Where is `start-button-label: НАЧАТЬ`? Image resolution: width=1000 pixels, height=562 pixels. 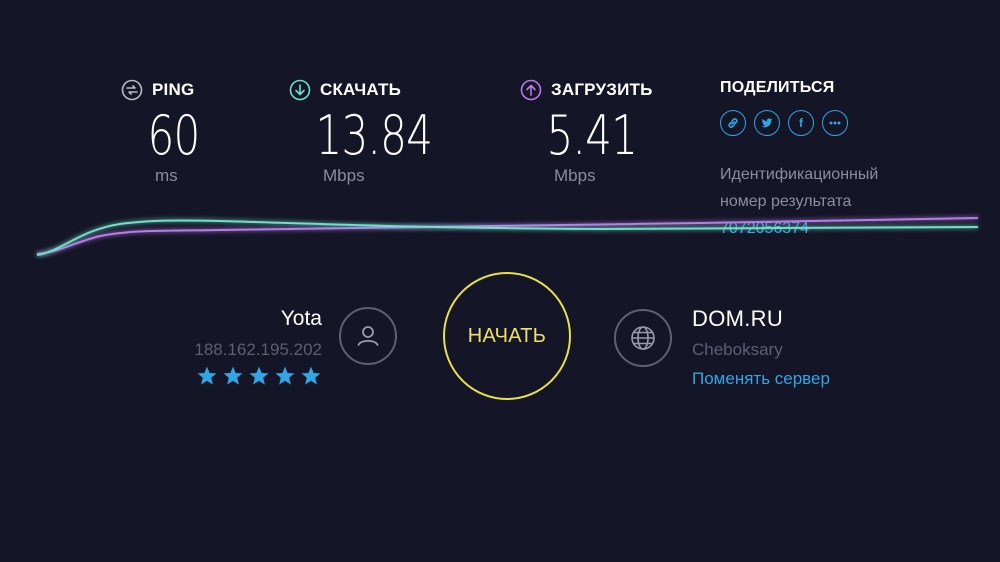 start-button-label: НАЧАТЬ is located at coordinates (507, 335).